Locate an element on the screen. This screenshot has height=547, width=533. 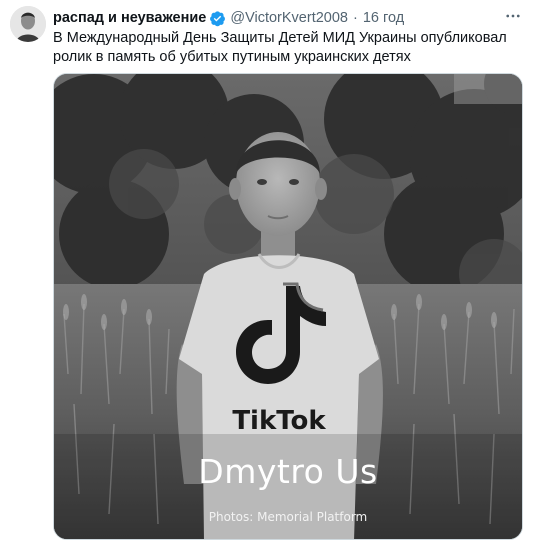
more-horizontal-icon is located at coordinates (513, 16).